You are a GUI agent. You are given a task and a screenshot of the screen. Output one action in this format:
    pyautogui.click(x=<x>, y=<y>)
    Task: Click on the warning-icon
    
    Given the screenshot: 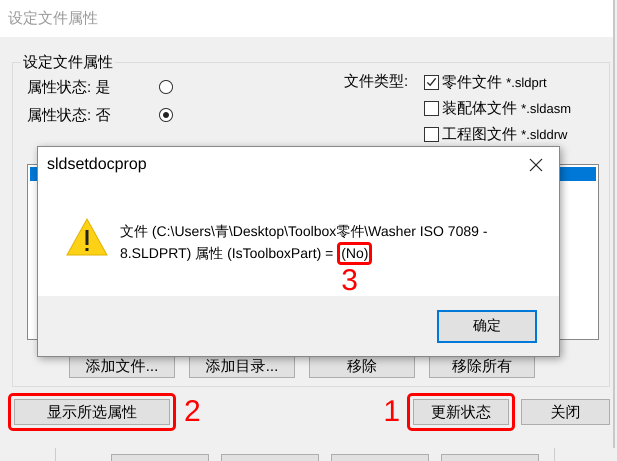 What is the action you would take?
    pyautogui.click(x=87, y=237)
    